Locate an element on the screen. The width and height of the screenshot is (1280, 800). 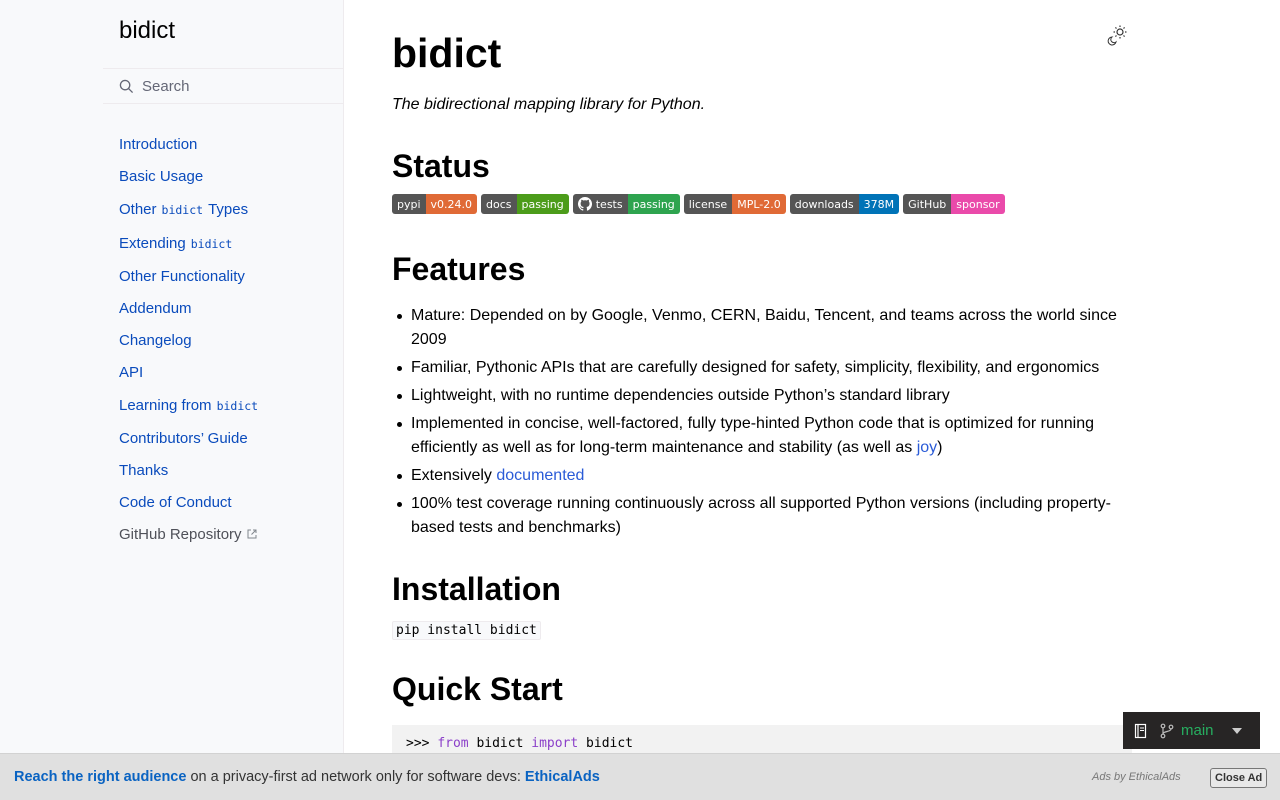
sidebar-link-text: Learning from is located at coordinates (165, 405).